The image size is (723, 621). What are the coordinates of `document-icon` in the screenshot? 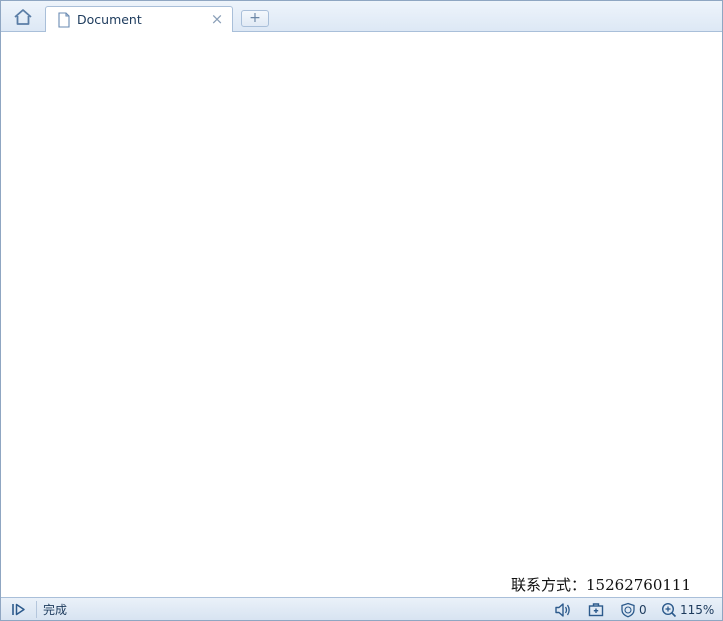 It's located at (64, 20).